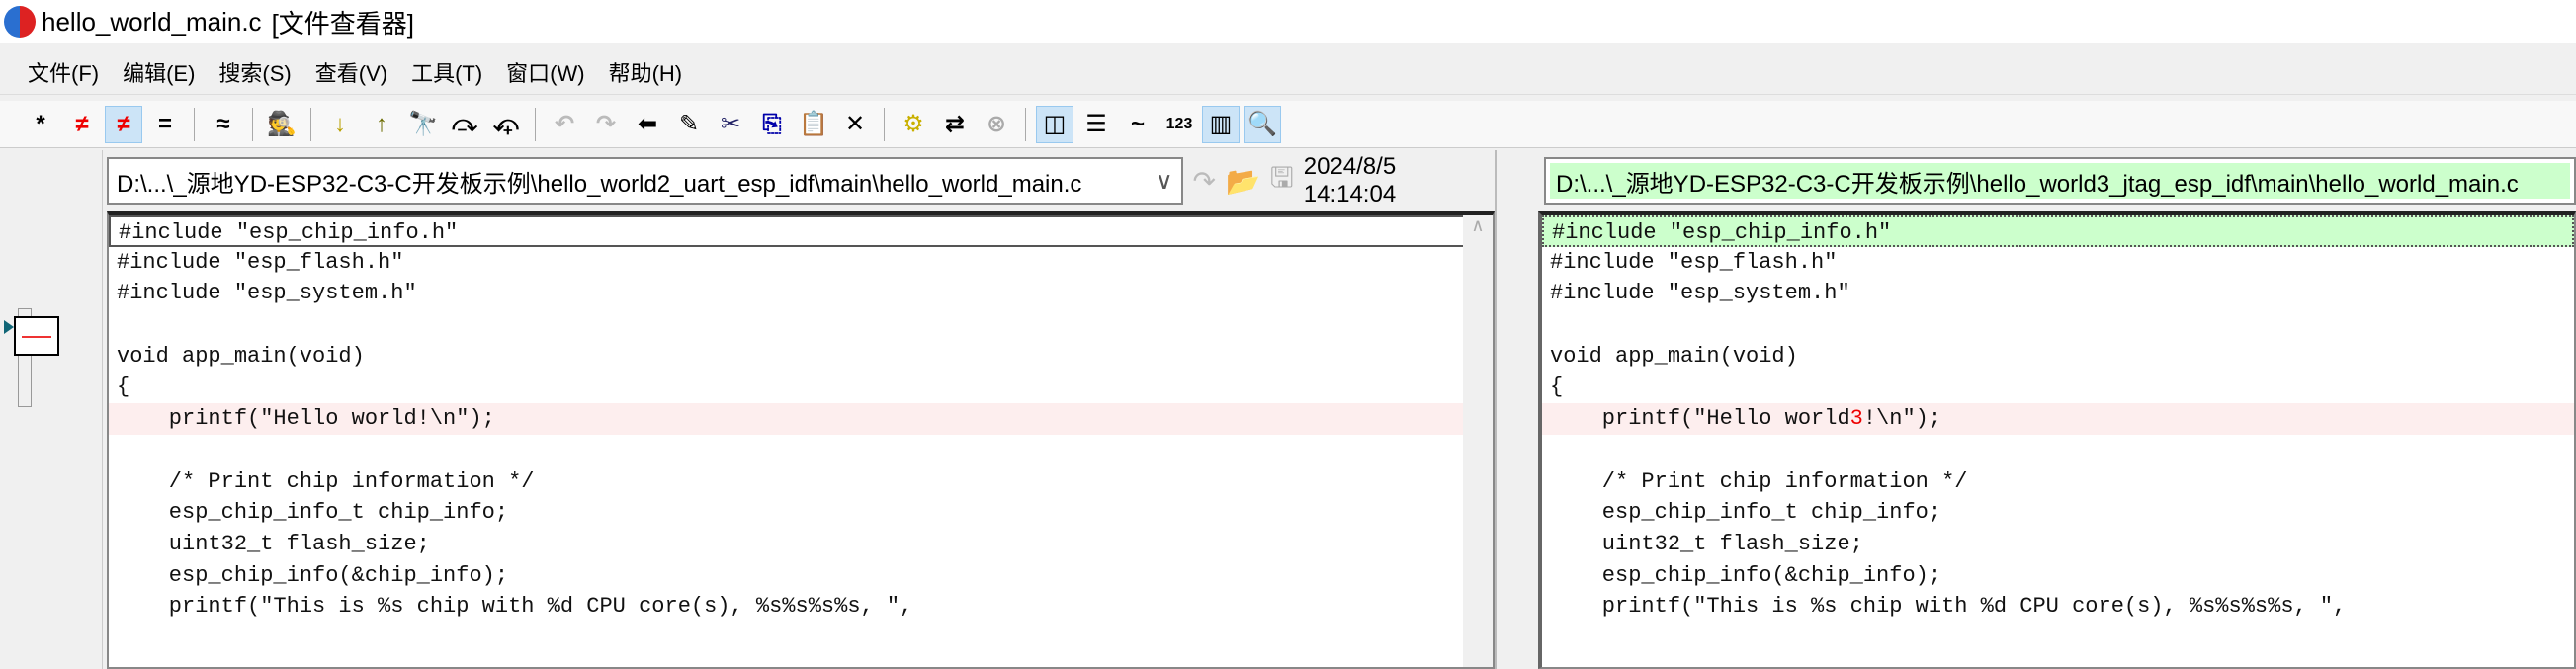 The width and height of the screenshot is (2576, 669). I want to click on current-position-marker-icon, so click(9, 327).